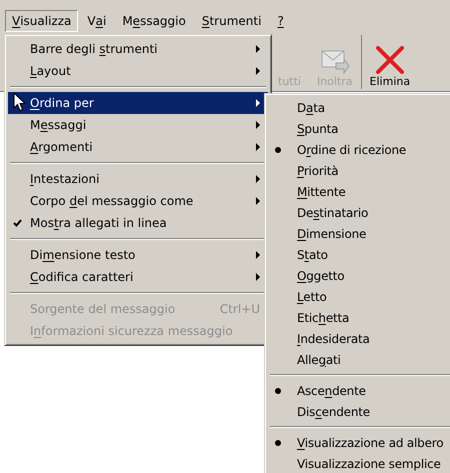 The height and width of the screenshot is (473, 450). What do you see at coordinates (333, 412) in the screenshot?
I see `menu-label: Discendente` at bounding box center [333, 412].